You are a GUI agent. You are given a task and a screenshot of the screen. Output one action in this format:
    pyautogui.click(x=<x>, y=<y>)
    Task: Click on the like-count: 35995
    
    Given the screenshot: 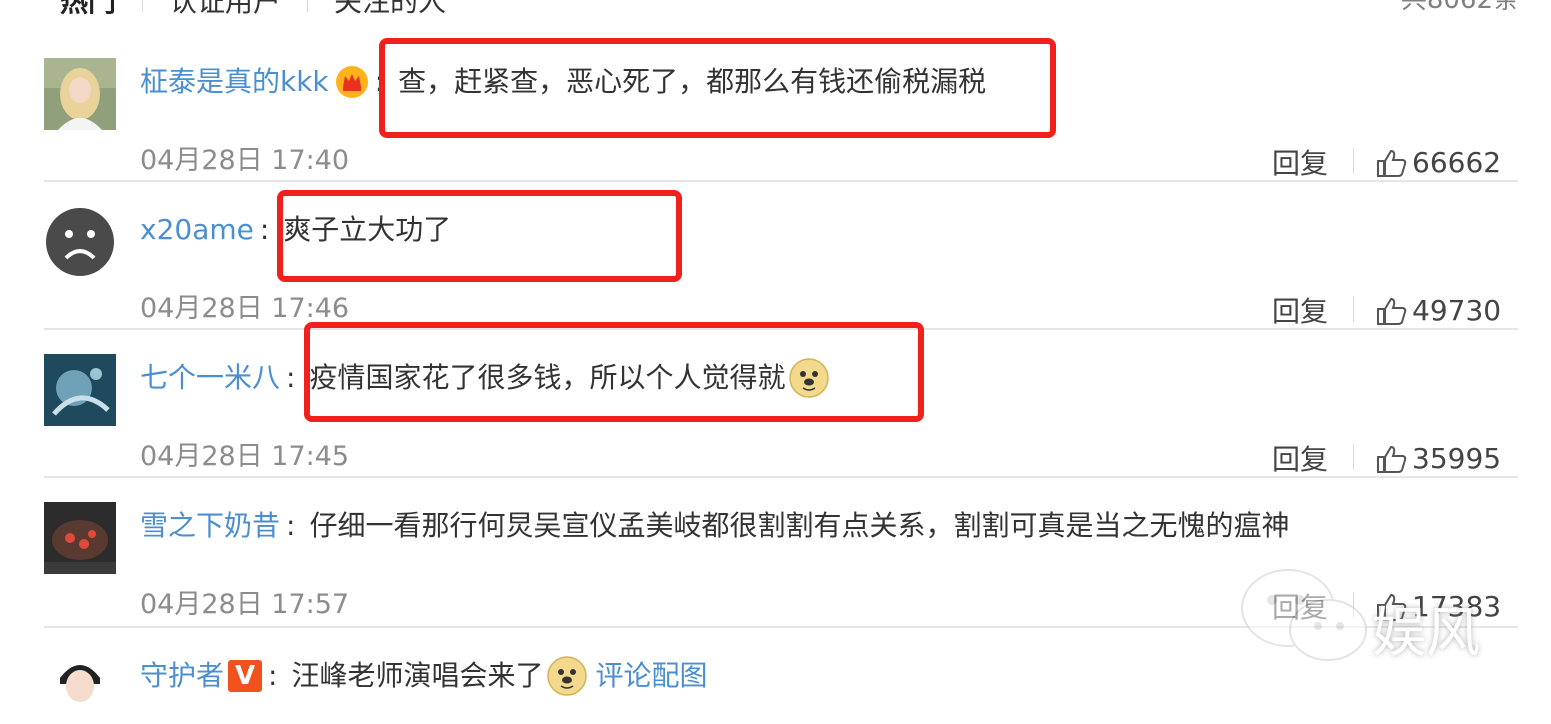 What is the action you would take?
    pyautogui.click(x=1457, y=458)
    